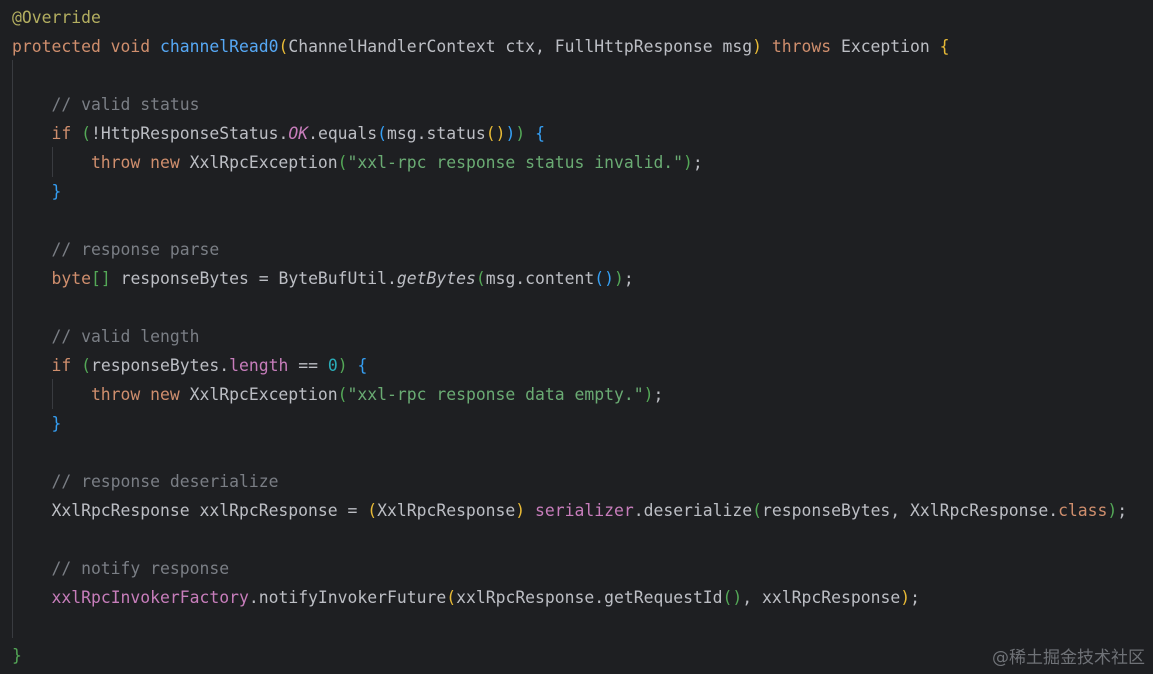  I want to click on code-line: // valid status, so click(106, 104).